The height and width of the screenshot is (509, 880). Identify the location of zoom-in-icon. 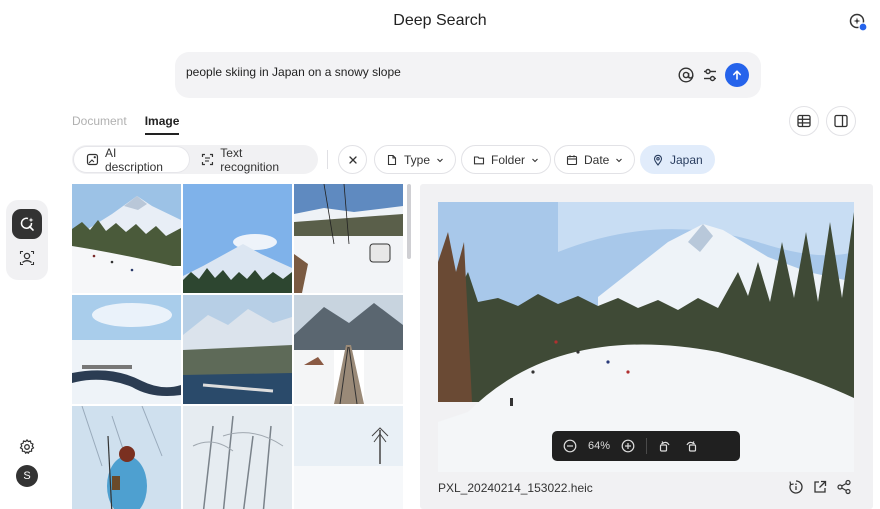
(628, 446).